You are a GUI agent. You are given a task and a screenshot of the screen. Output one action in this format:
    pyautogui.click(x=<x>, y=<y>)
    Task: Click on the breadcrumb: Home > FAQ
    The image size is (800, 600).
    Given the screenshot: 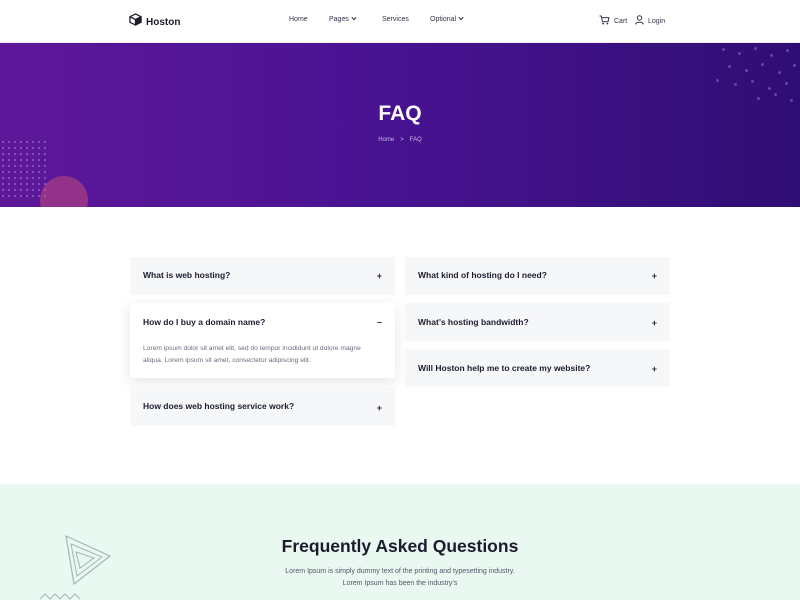 What is the action you would take?
    pyautogui.click(x=400, y=140)
    